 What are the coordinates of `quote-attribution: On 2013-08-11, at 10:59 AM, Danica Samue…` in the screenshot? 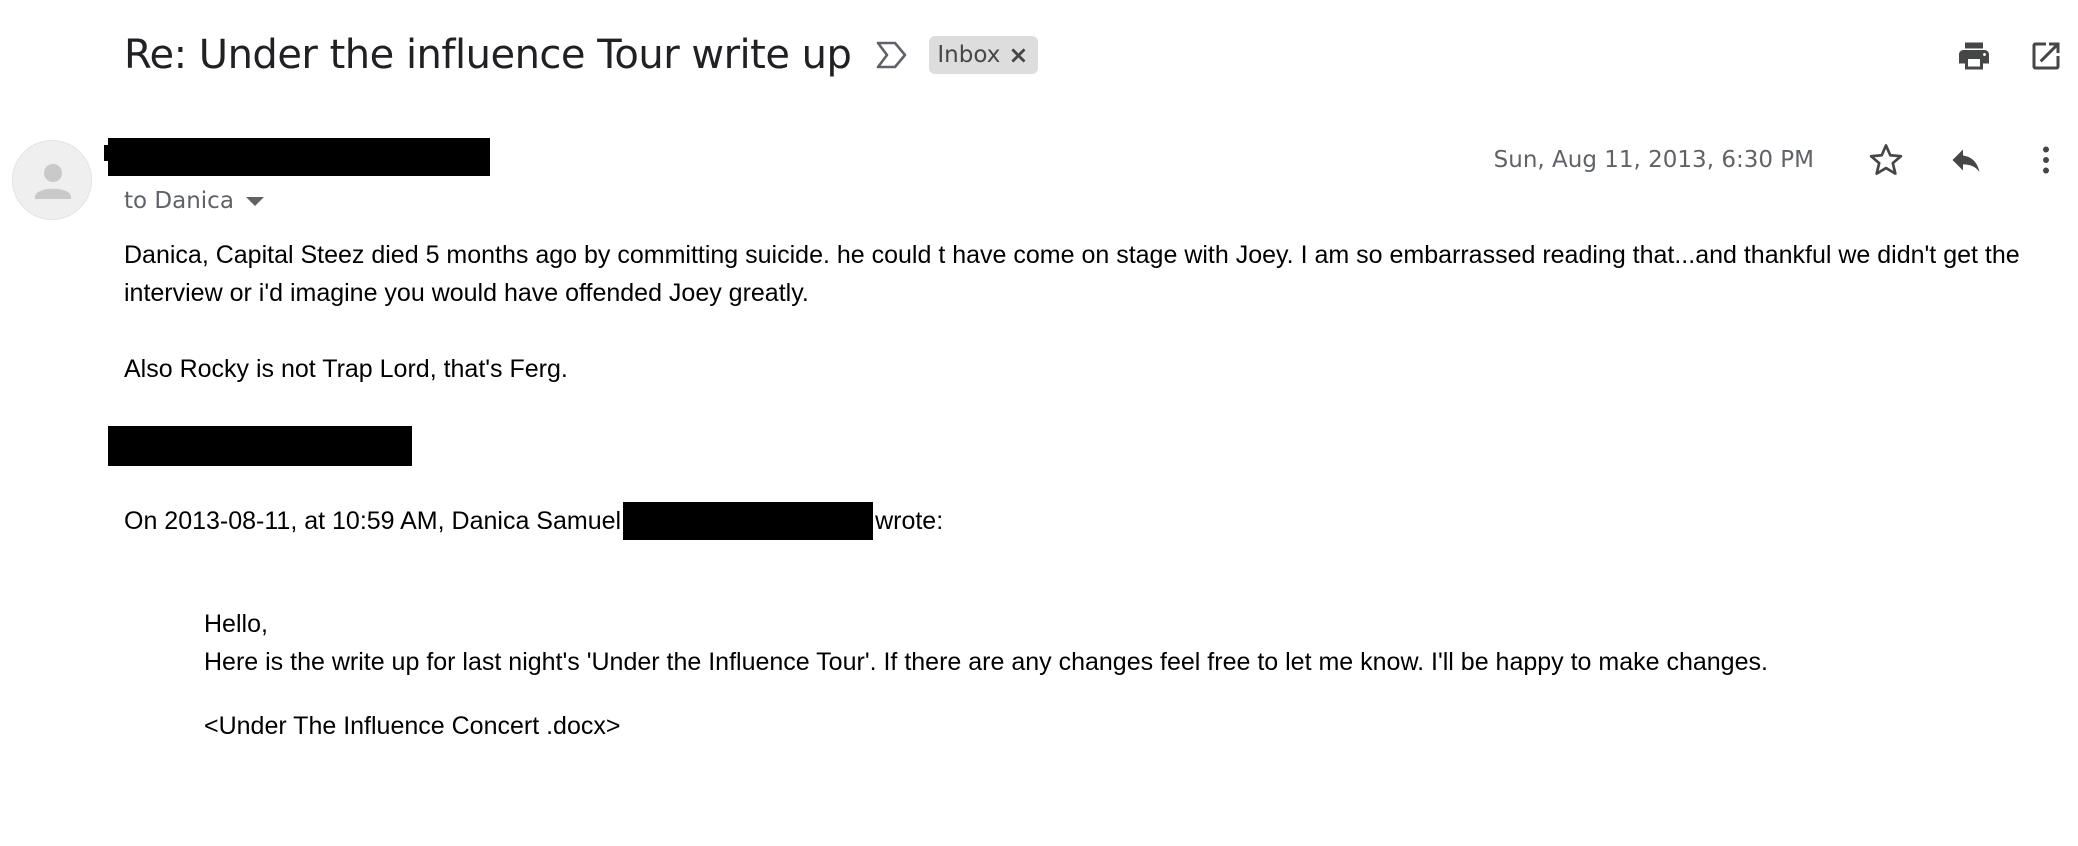 It's located at (533, 521).